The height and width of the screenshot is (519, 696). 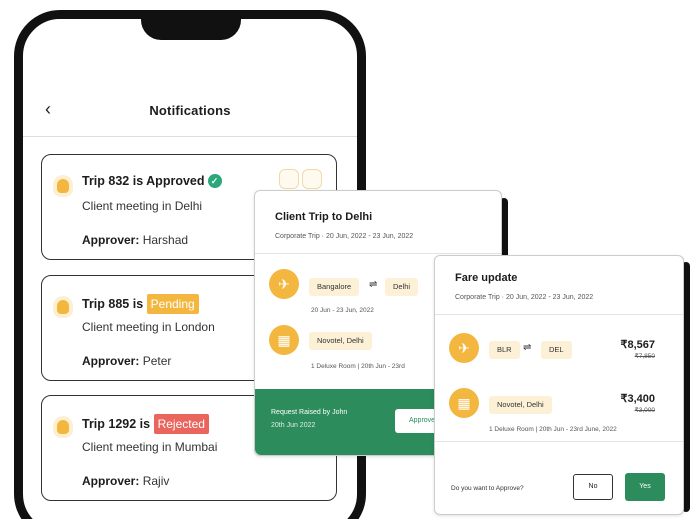 What do you see at coordinates (142, 206) in the screenshot?
I see `notification-subtitle: Client meeting in Delhi` at bounding box center [142, 206].